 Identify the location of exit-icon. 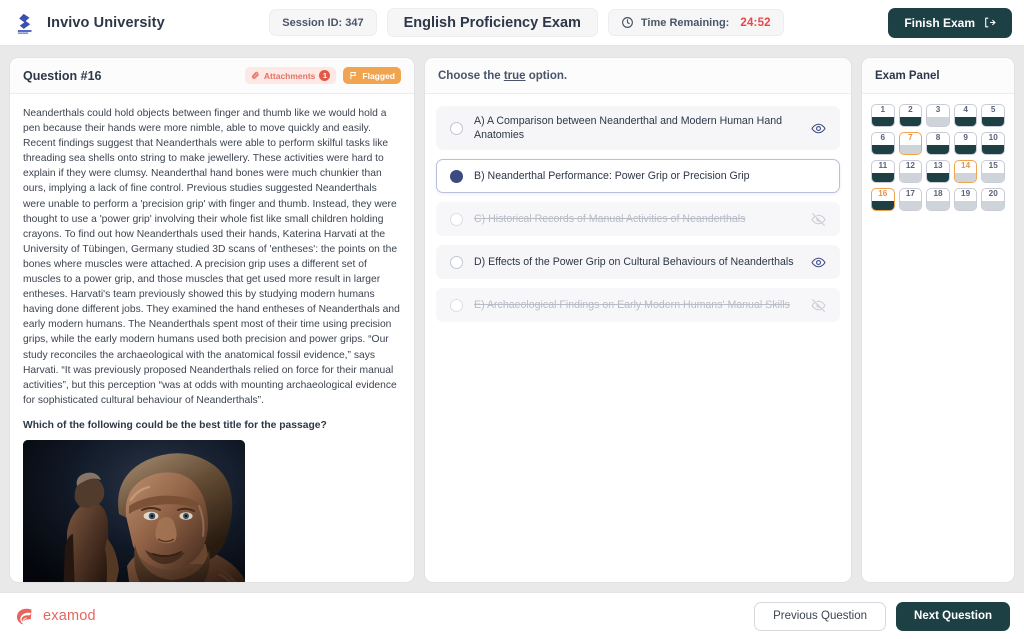
(989, 22).